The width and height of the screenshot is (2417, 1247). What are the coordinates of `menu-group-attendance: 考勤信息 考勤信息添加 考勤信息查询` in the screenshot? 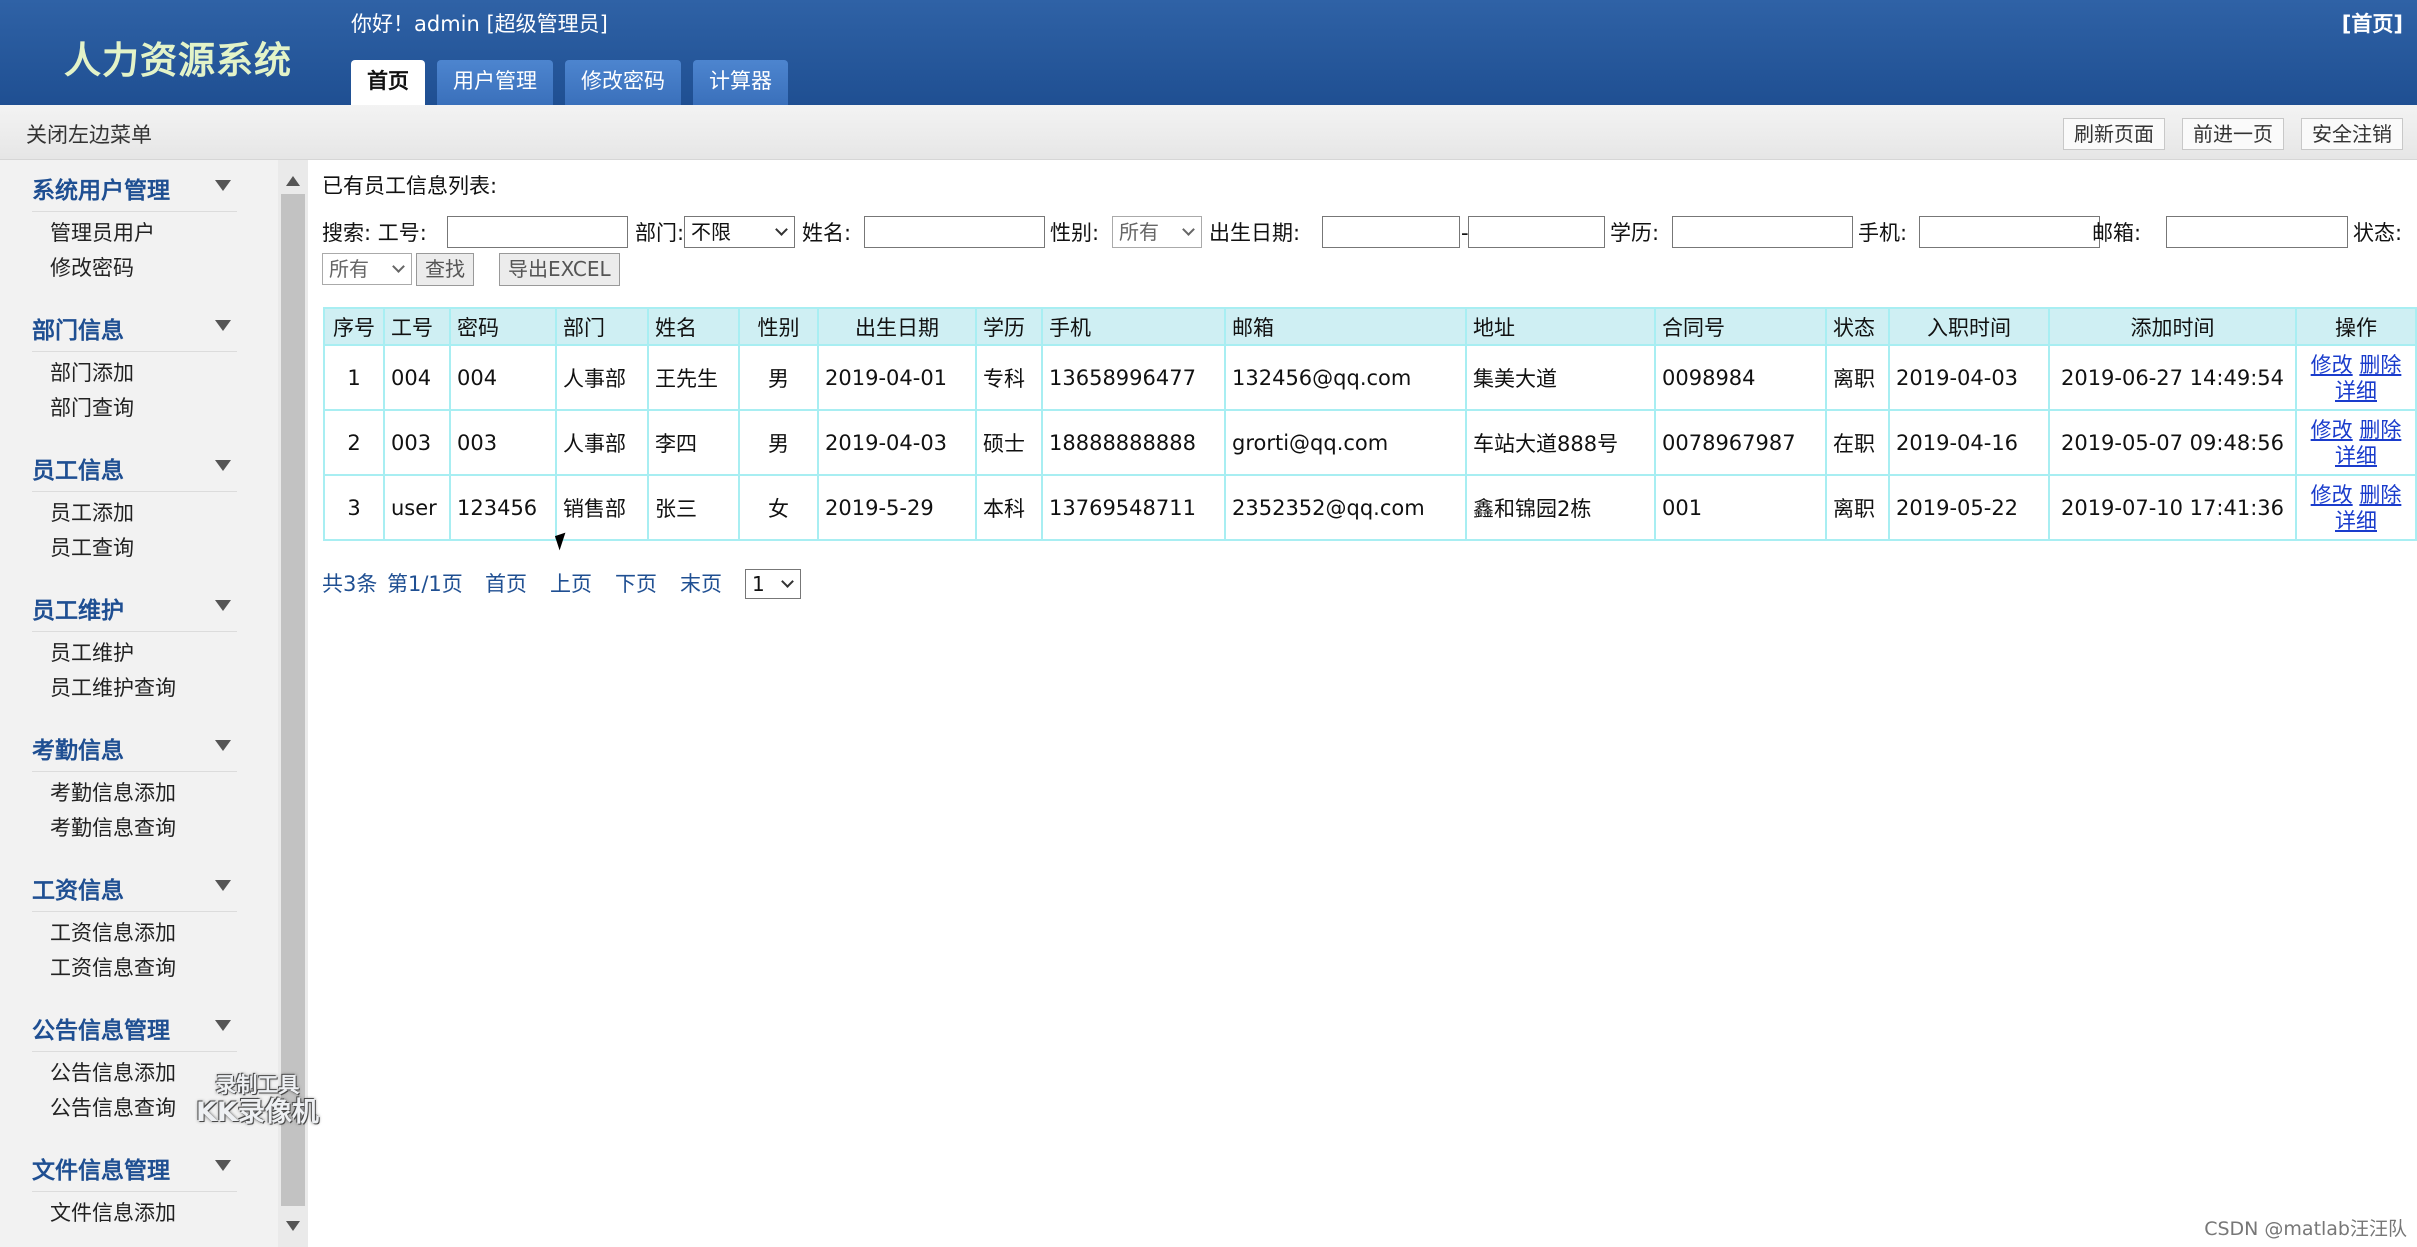 It's located at (139, 790).